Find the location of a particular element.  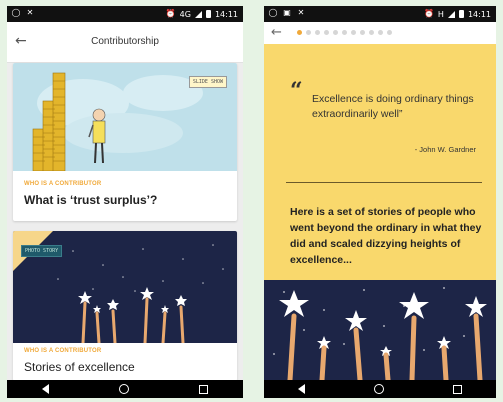

reaching-stars-image is located at coordinates (380, 330).